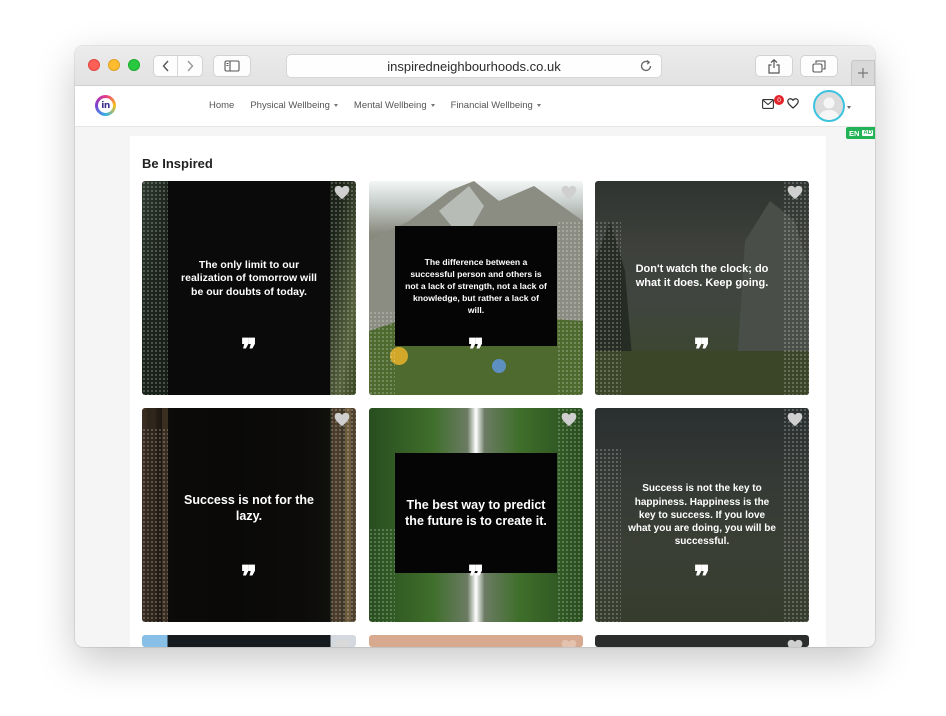 The image size is (946, 716). I want to click on share-button, so click(774, 66).